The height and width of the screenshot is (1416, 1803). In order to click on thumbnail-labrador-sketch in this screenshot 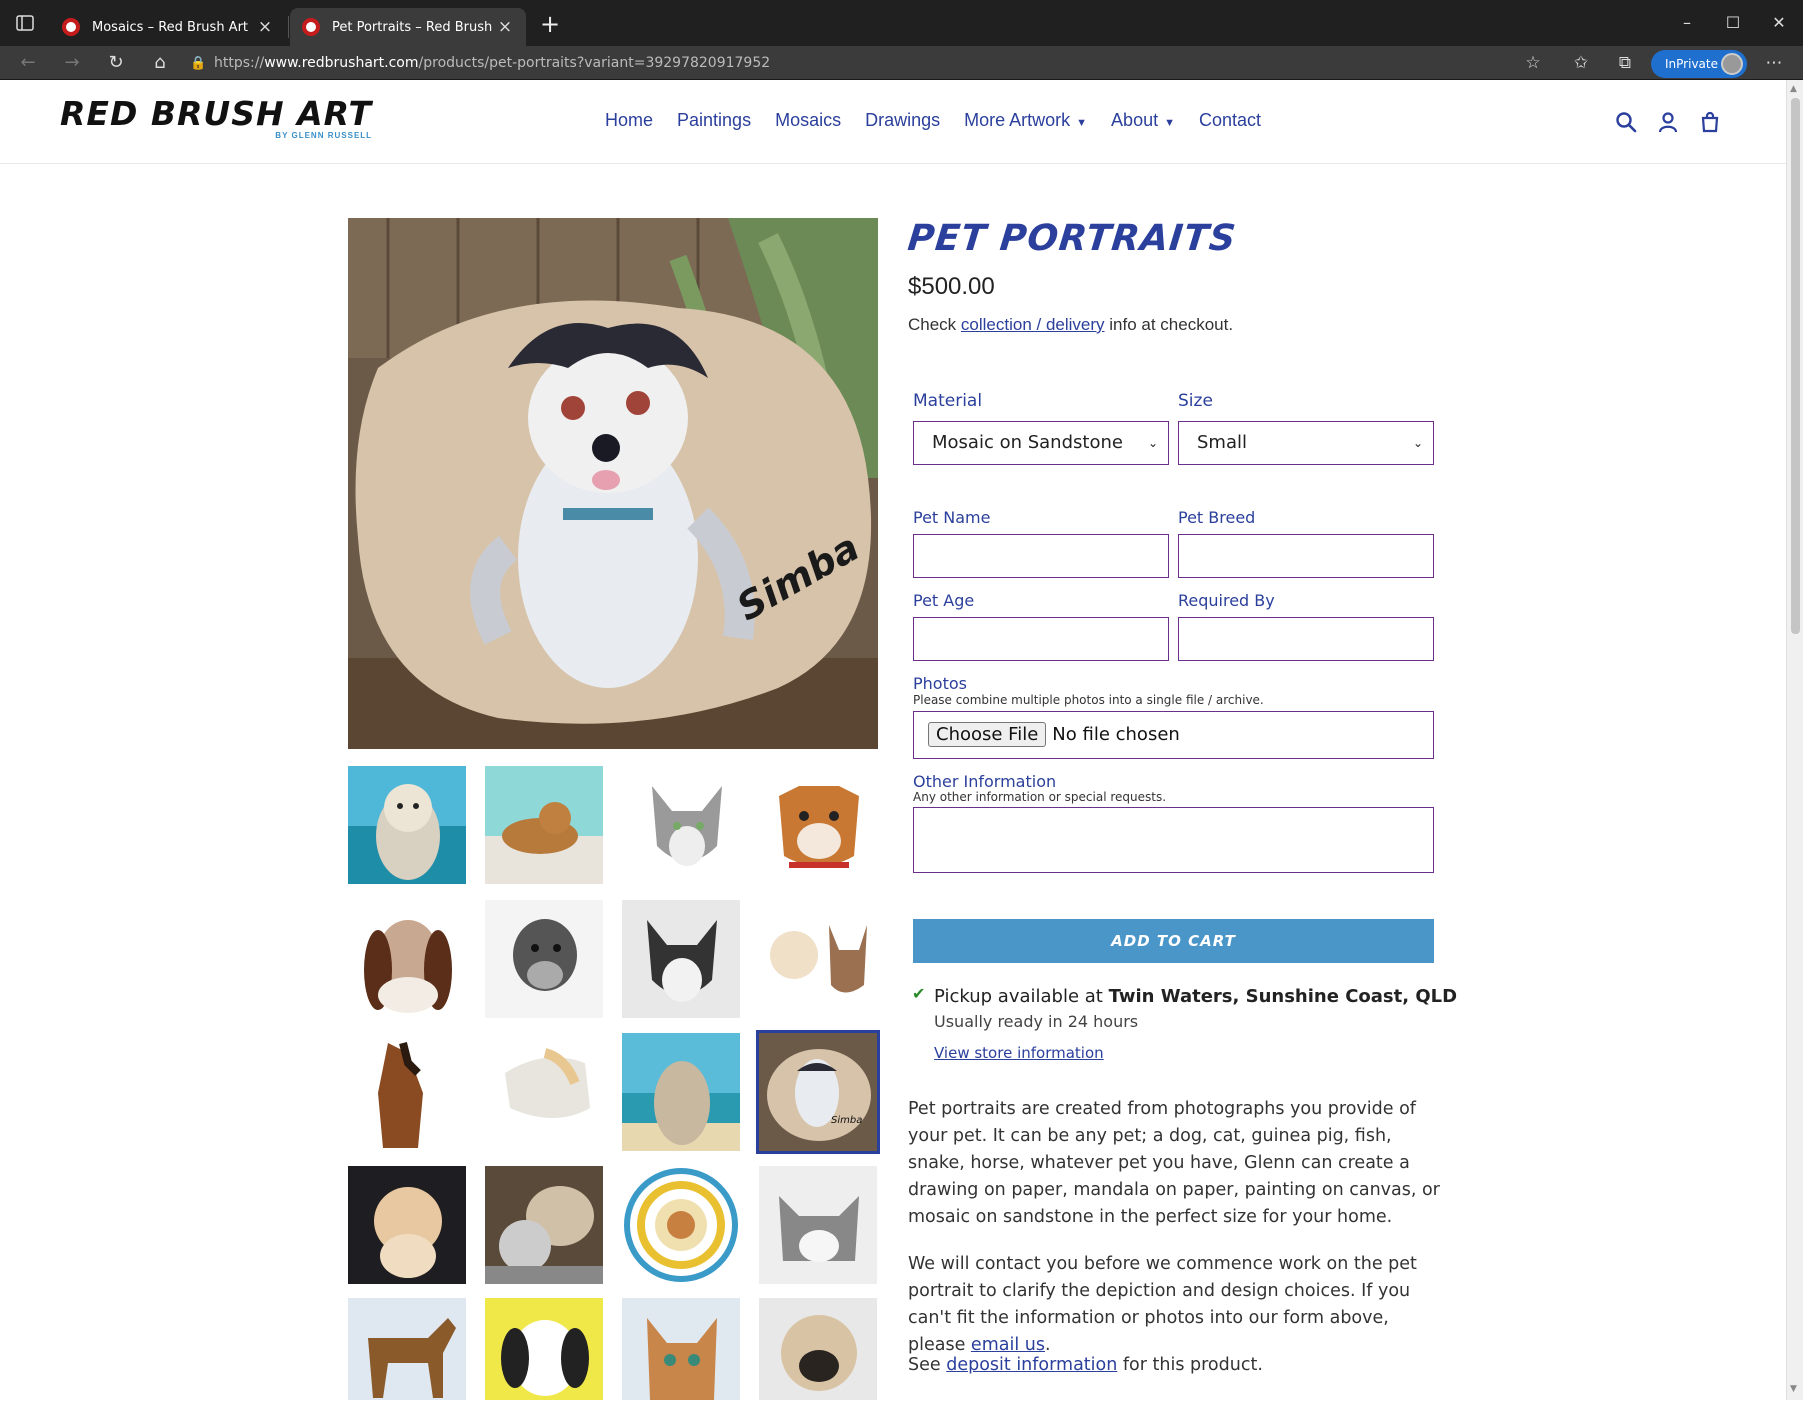, I will do `click(544, 959)`.